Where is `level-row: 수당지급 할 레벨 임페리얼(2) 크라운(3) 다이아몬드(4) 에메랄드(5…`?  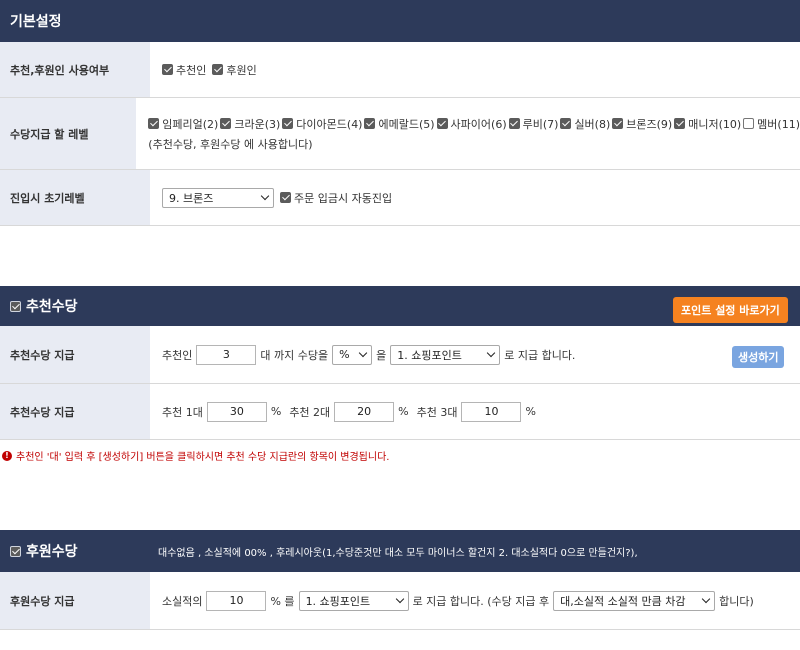
level-row: 수당지급 할 레벨 임페리얼(2) 크라운(3) 다이아몬드(4) 에메랄드(5… is located at coordinates (400, 134).